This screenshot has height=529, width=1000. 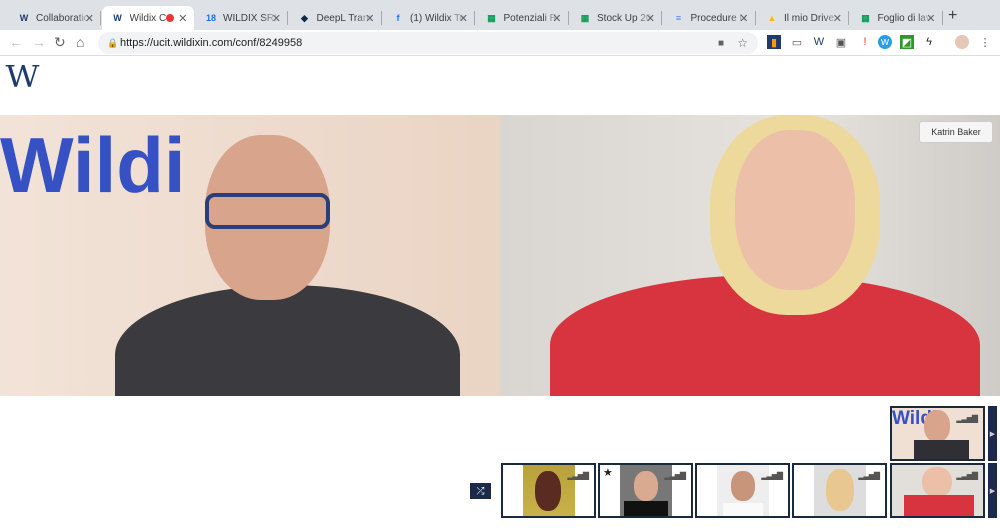 I want to click on tab: ▦ Stock Up 20 ✕, so click(x=615, y=18).